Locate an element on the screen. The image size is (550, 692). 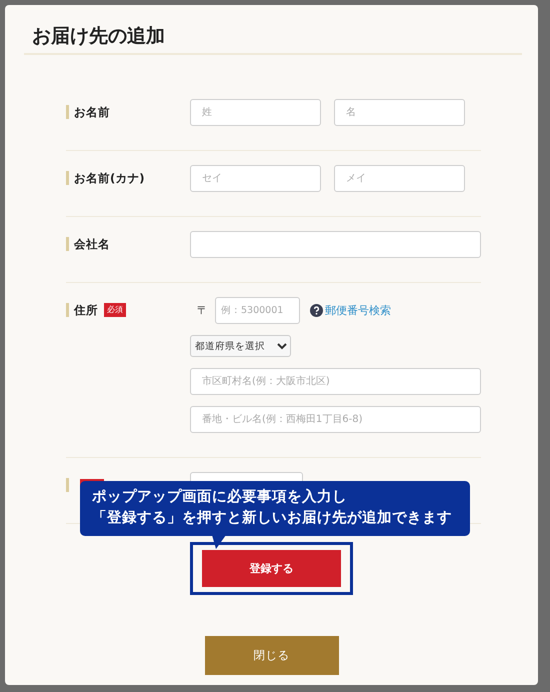
field-label: 住所 is located at coordinates (82, 310).